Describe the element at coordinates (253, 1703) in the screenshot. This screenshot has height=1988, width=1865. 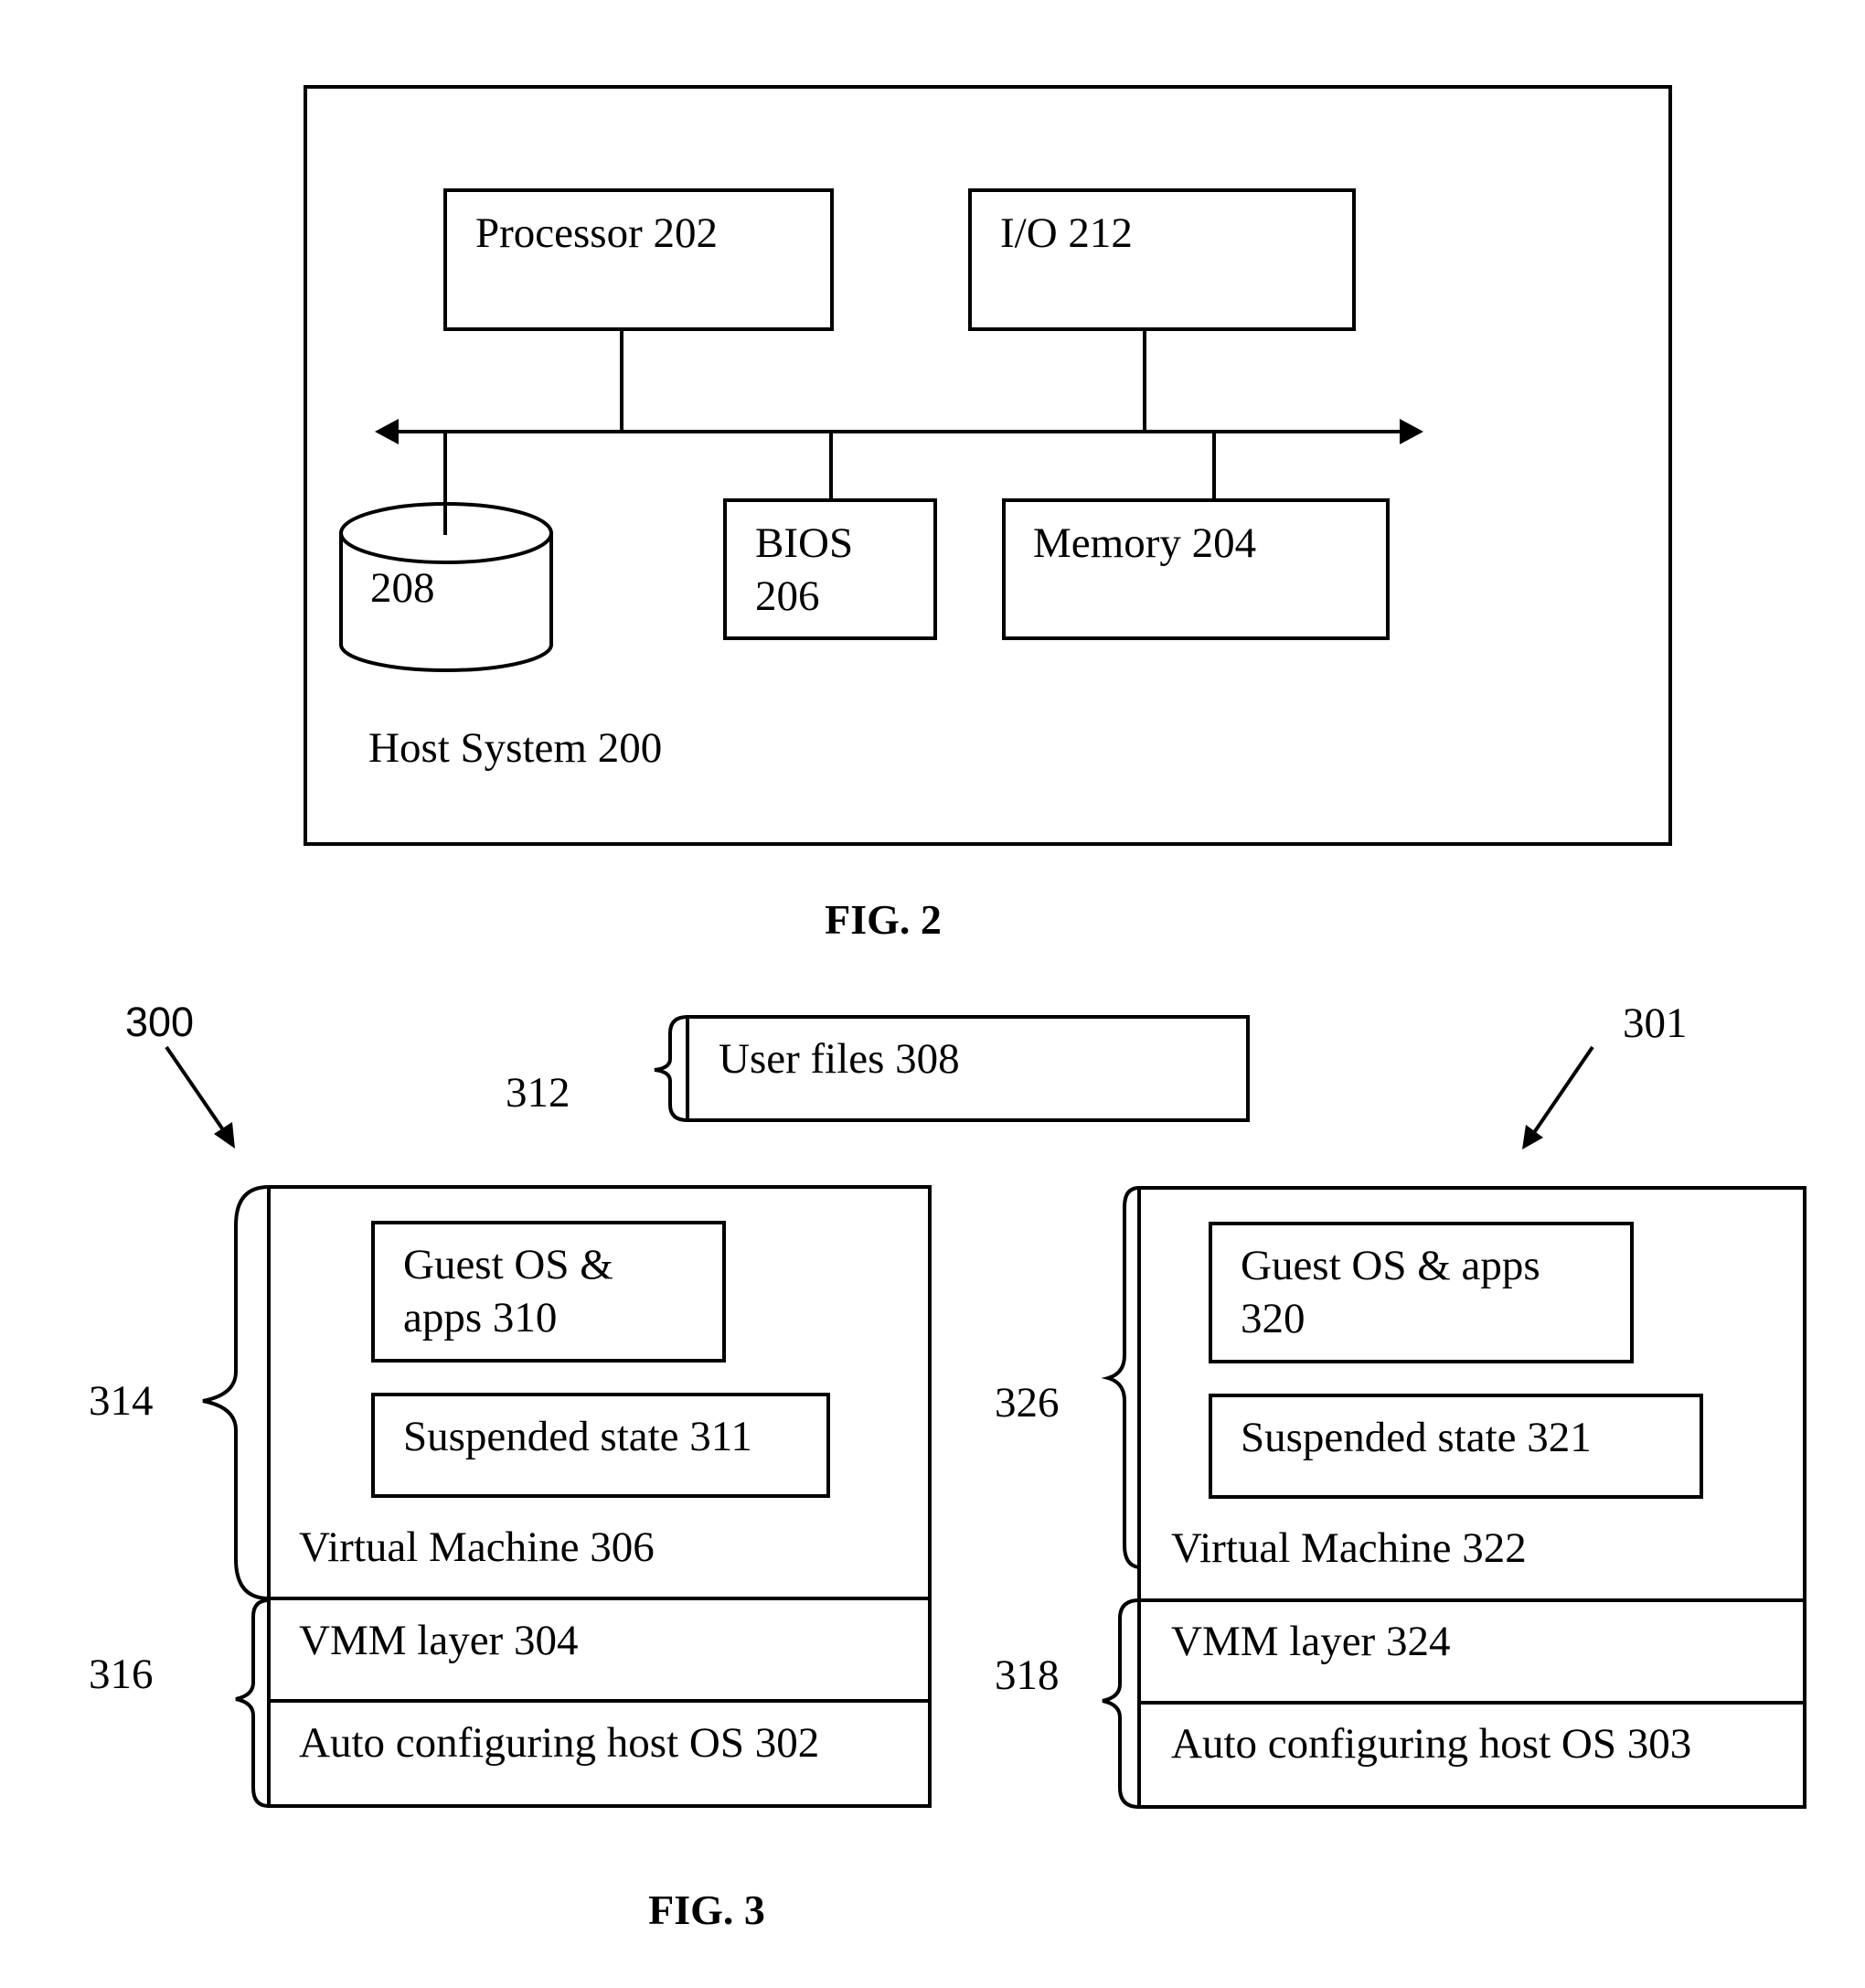
I see `ref-316-brace-icon` at that location.